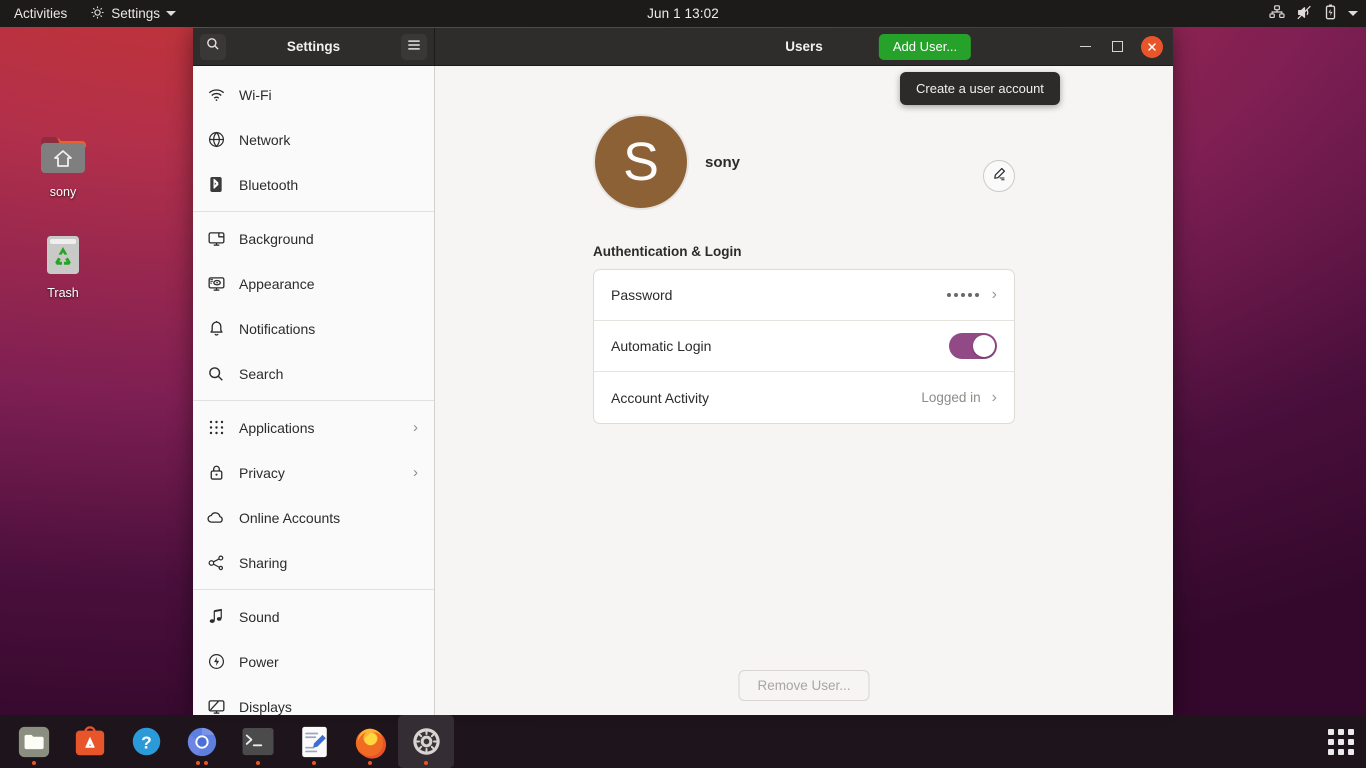  Describe the element at coordinates (1313, 13) in the screenshot. I see `system-status-area` at that location.